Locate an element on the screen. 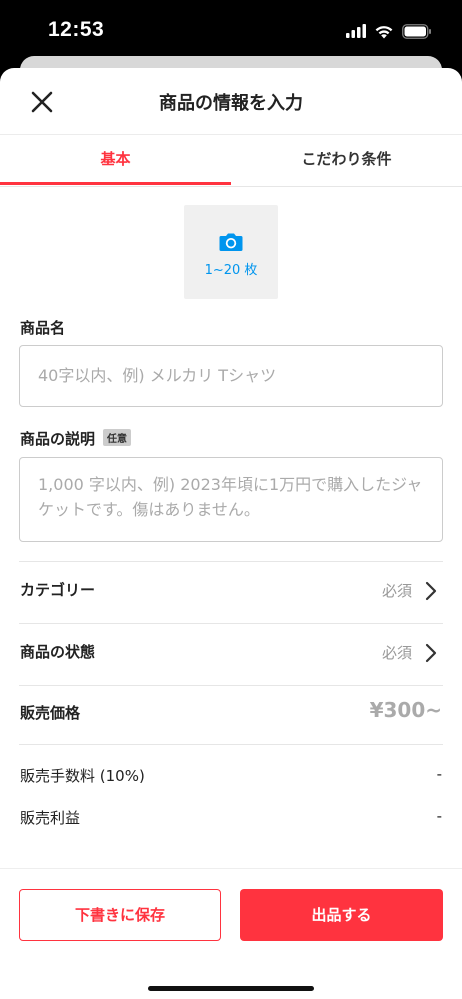 This screenshot has width=462, height=999. item-description-label: 商品の説明 任意 is located at coordinates (76, 438).